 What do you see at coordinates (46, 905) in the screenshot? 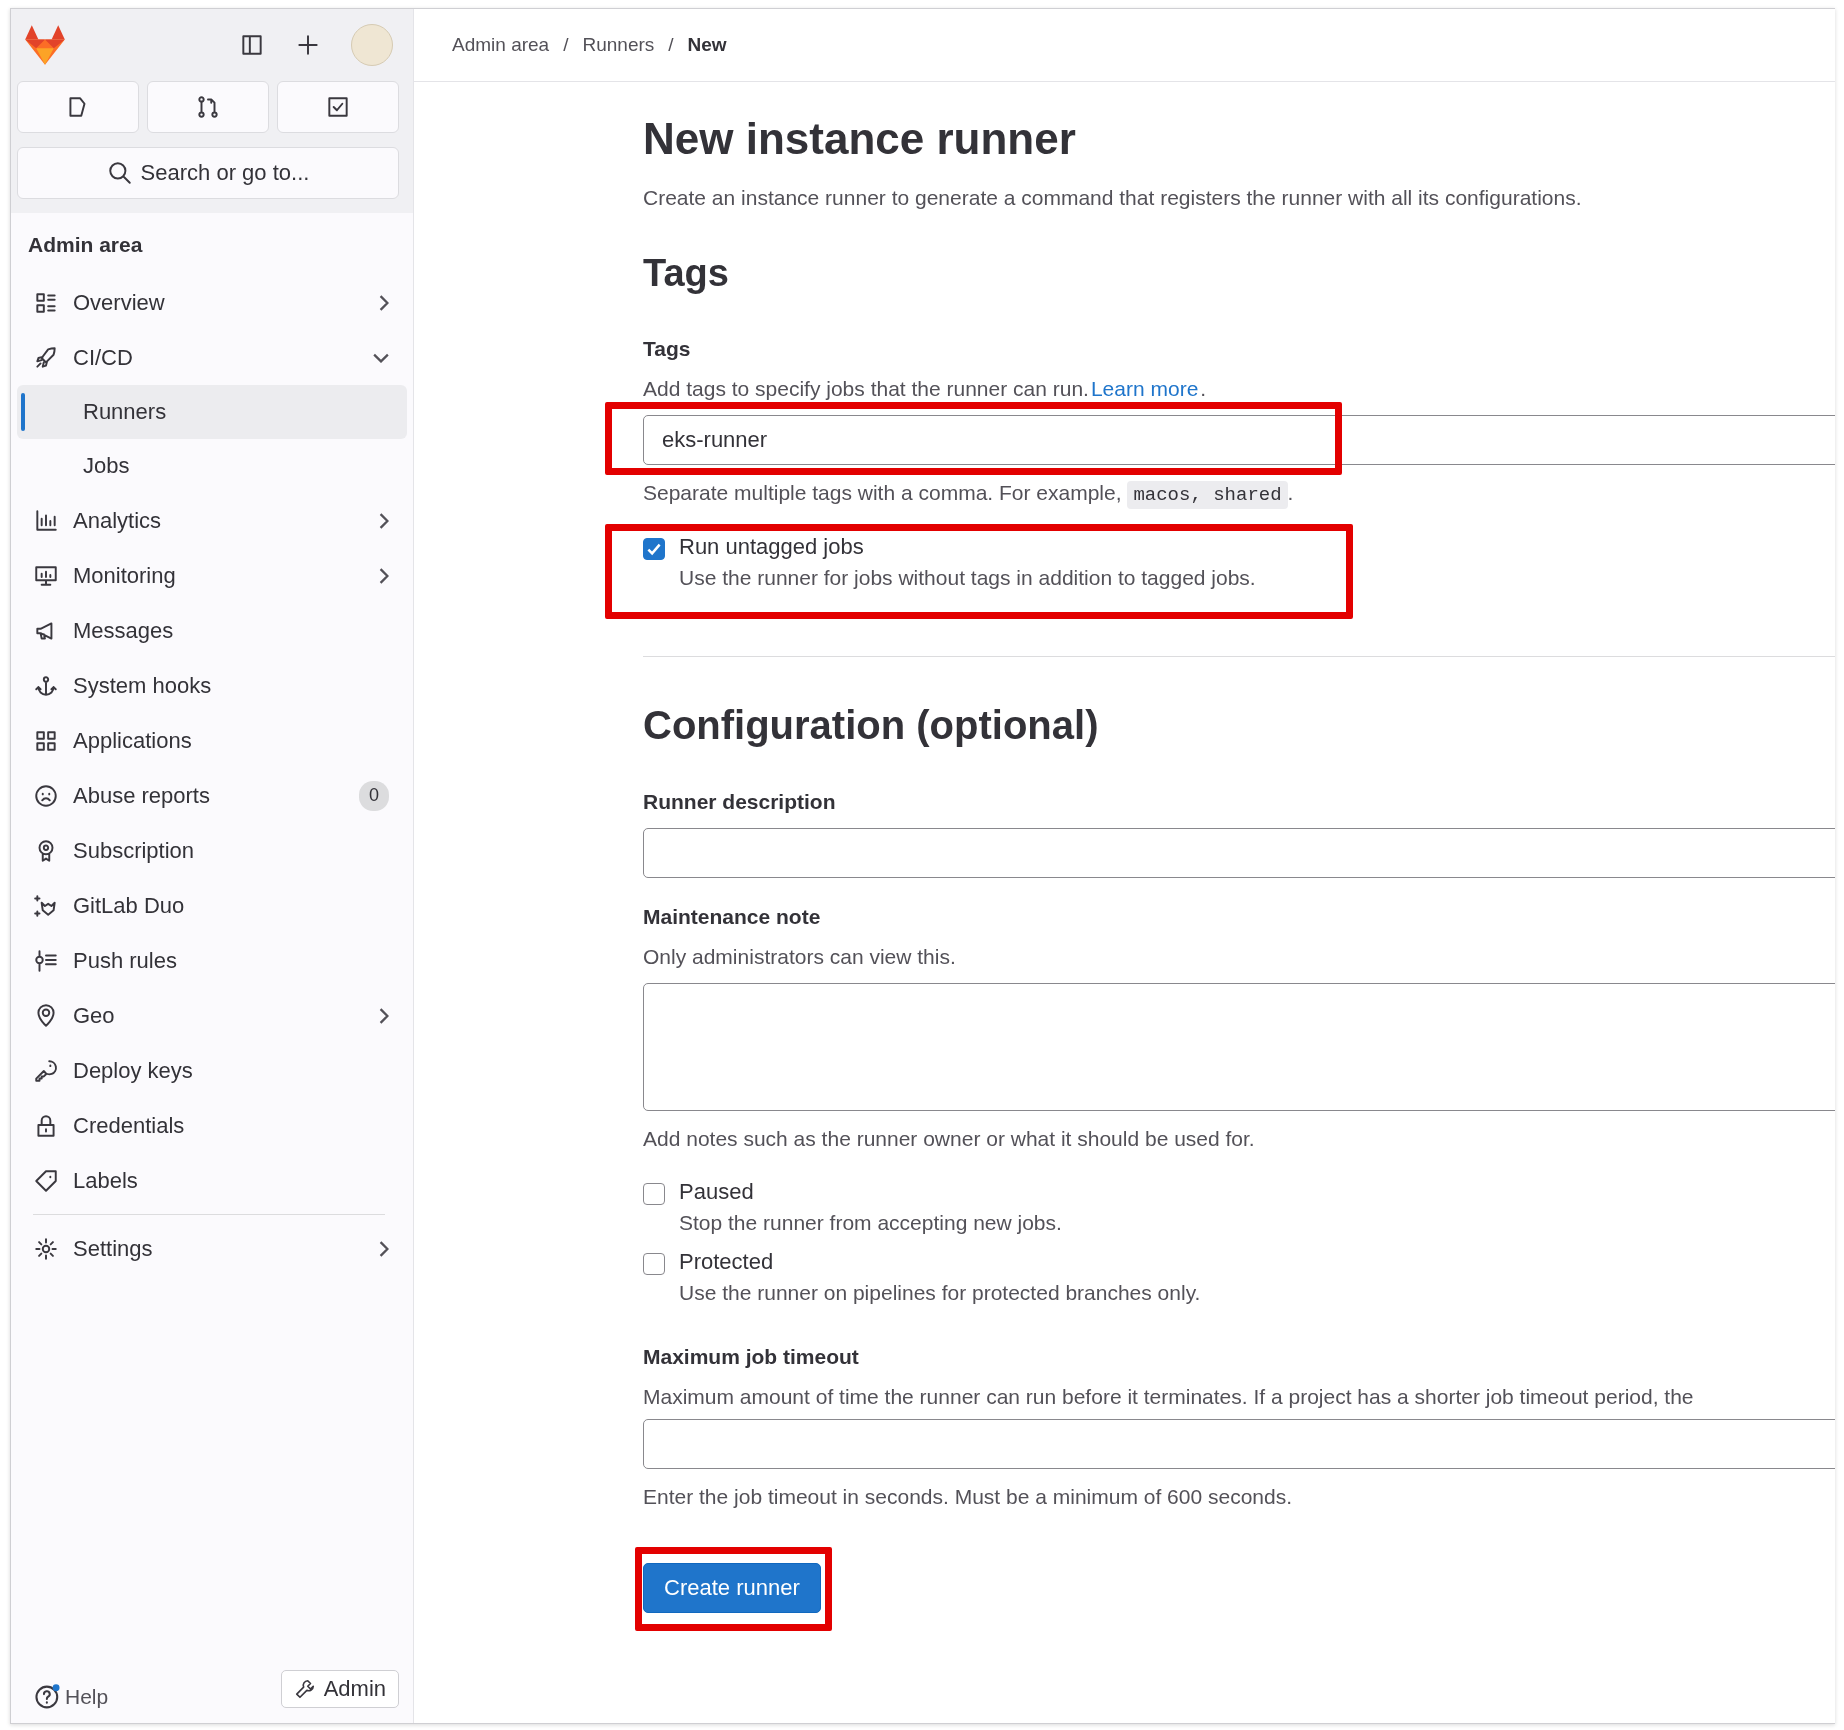
I see `sparkle-icon` at bounding box center [46, 905].